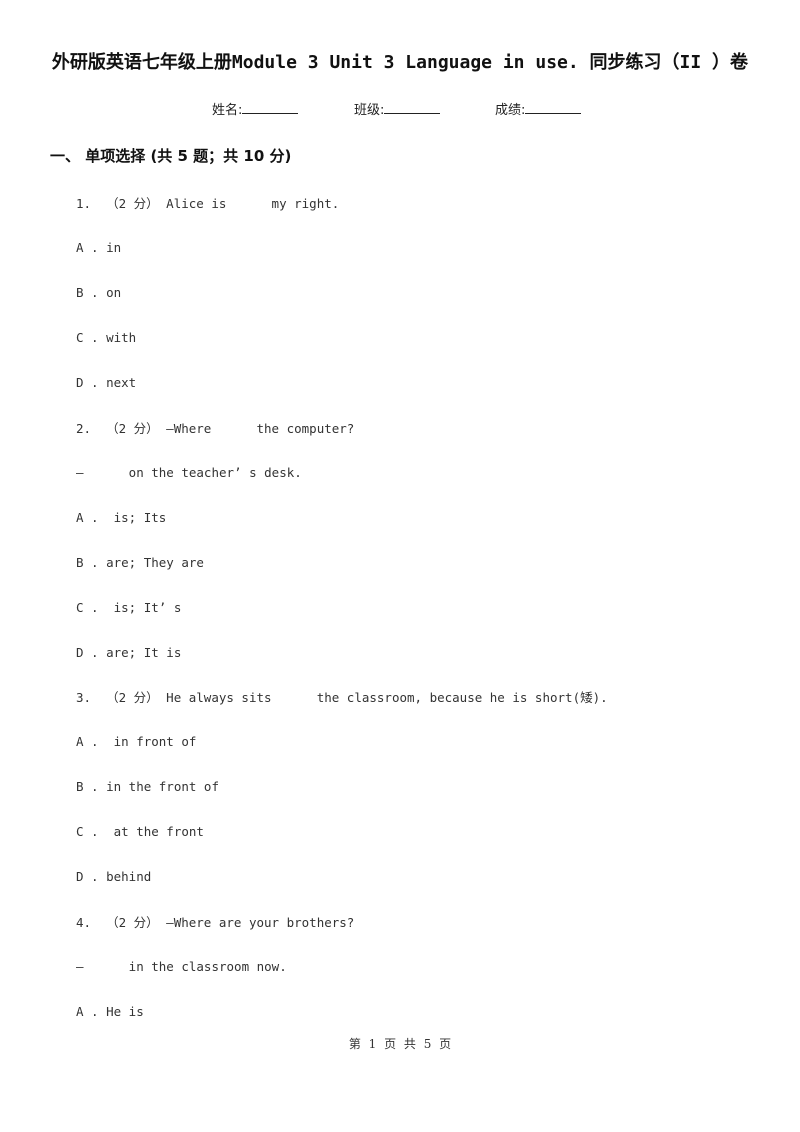 Image resolution: width=800 pixels, height=1132 pixels. Describe the element at coordinates (215, 922) in the screenshot. I see `question-4-stem: 4. （2 分） —Where are your brothers?` at that location.